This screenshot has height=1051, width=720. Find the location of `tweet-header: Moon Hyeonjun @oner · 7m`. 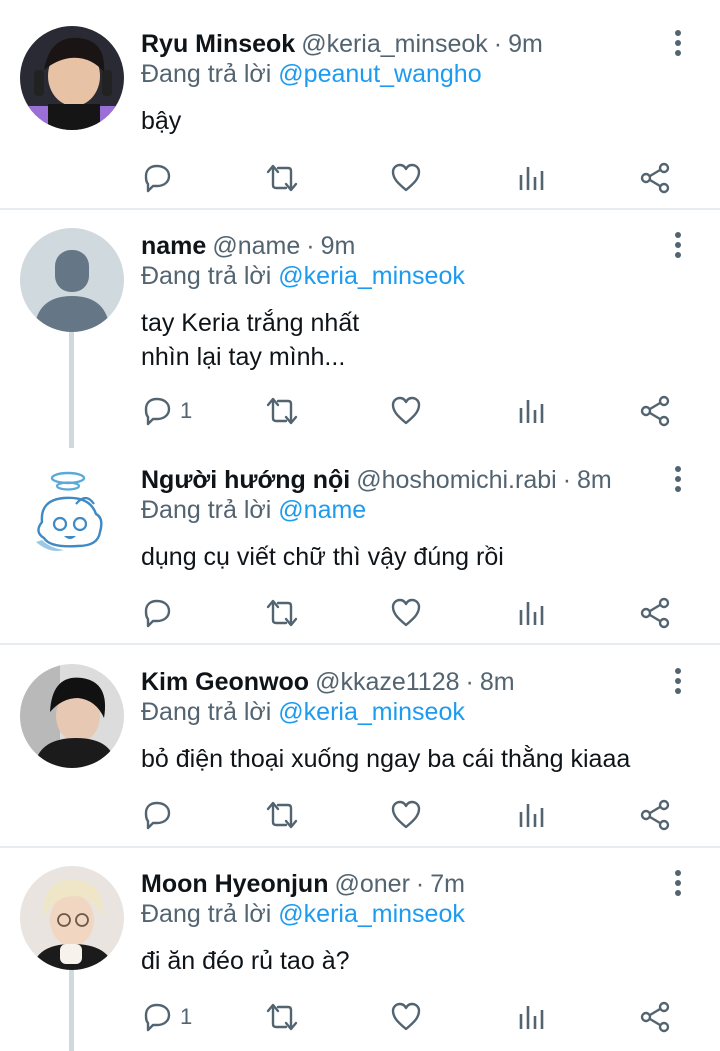

tweet-header: Moon Hyeonjun @oner · 7m is located at coordinates (303, 884).